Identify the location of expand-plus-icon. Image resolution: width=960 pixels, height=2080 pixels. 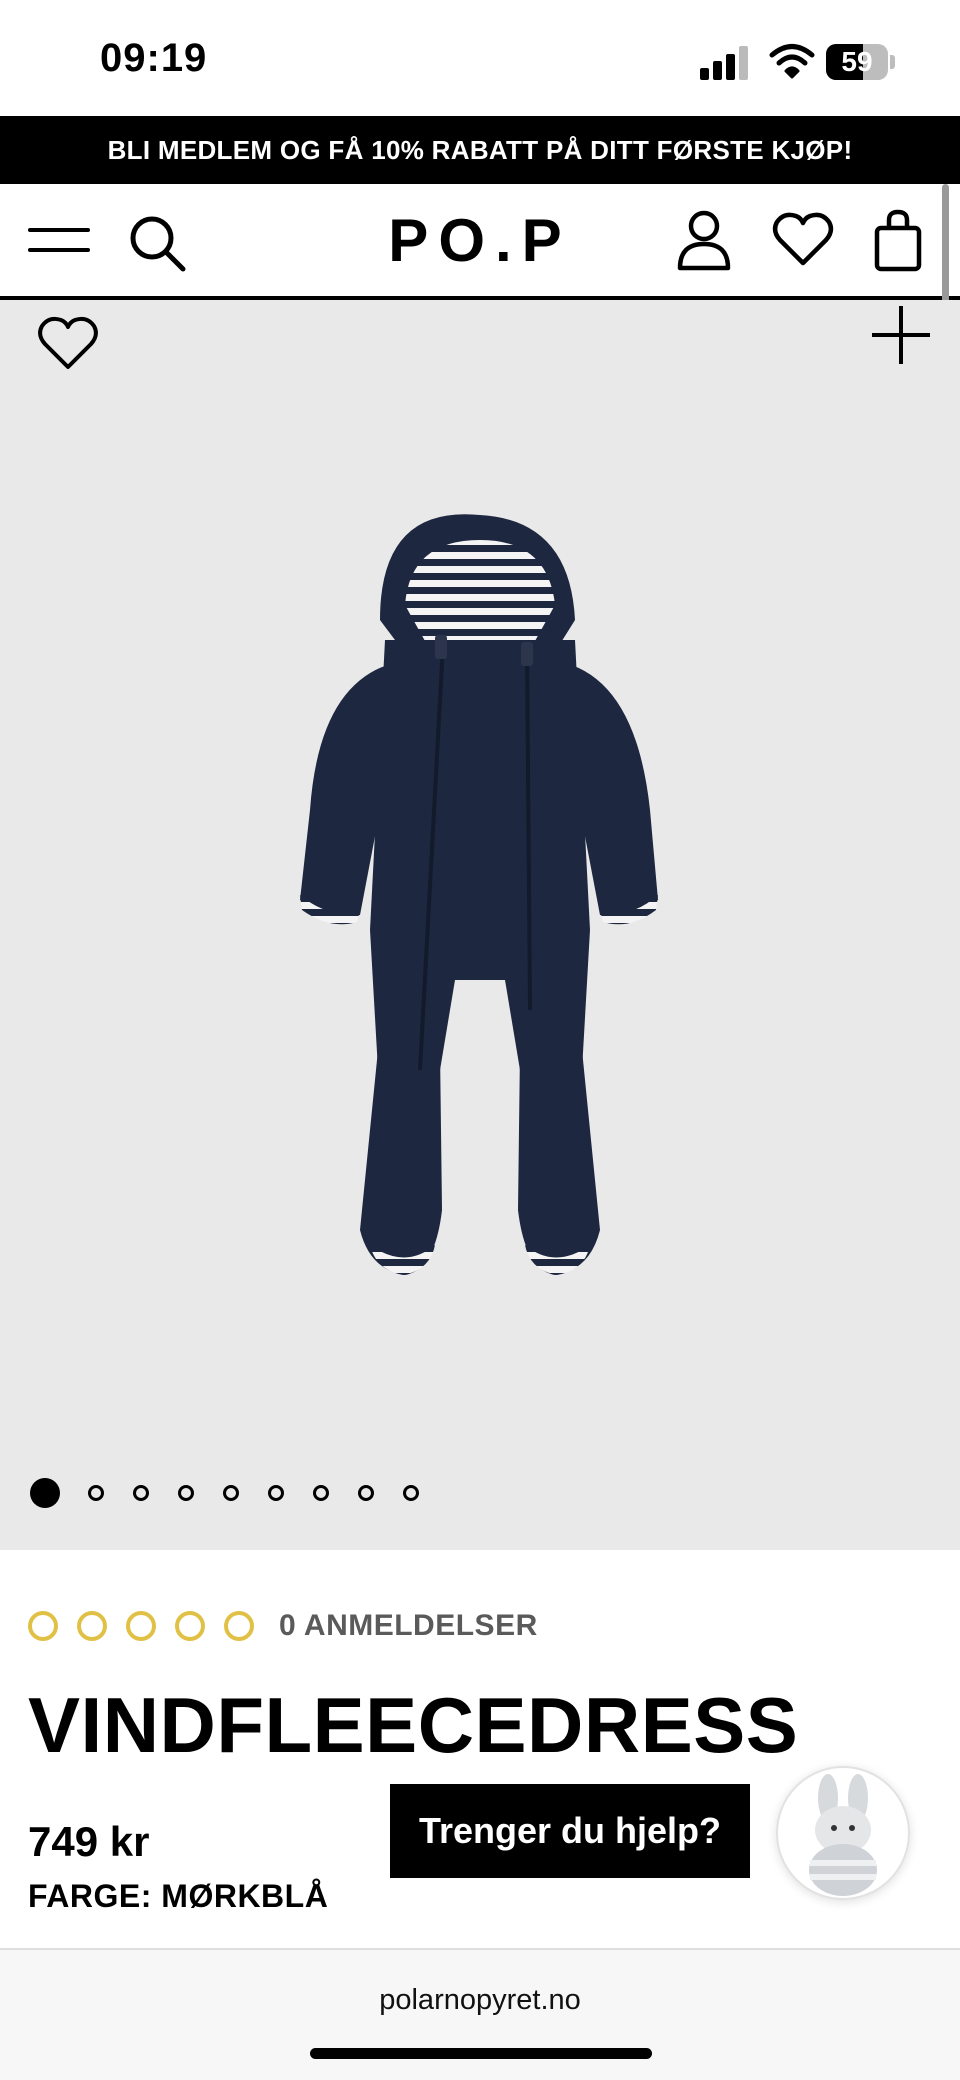
(901, 335).